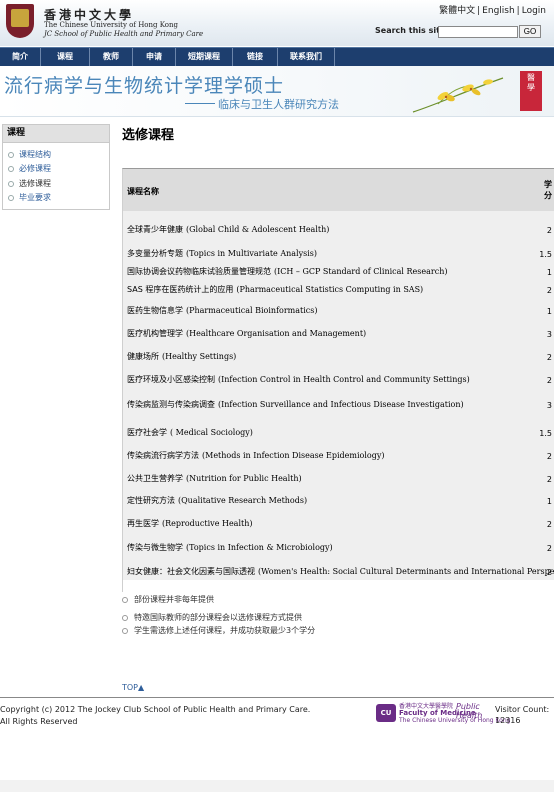 The width and height of the screenshot is (554, 792). I want to click on visitor-count: 12316, so click(508, 720).